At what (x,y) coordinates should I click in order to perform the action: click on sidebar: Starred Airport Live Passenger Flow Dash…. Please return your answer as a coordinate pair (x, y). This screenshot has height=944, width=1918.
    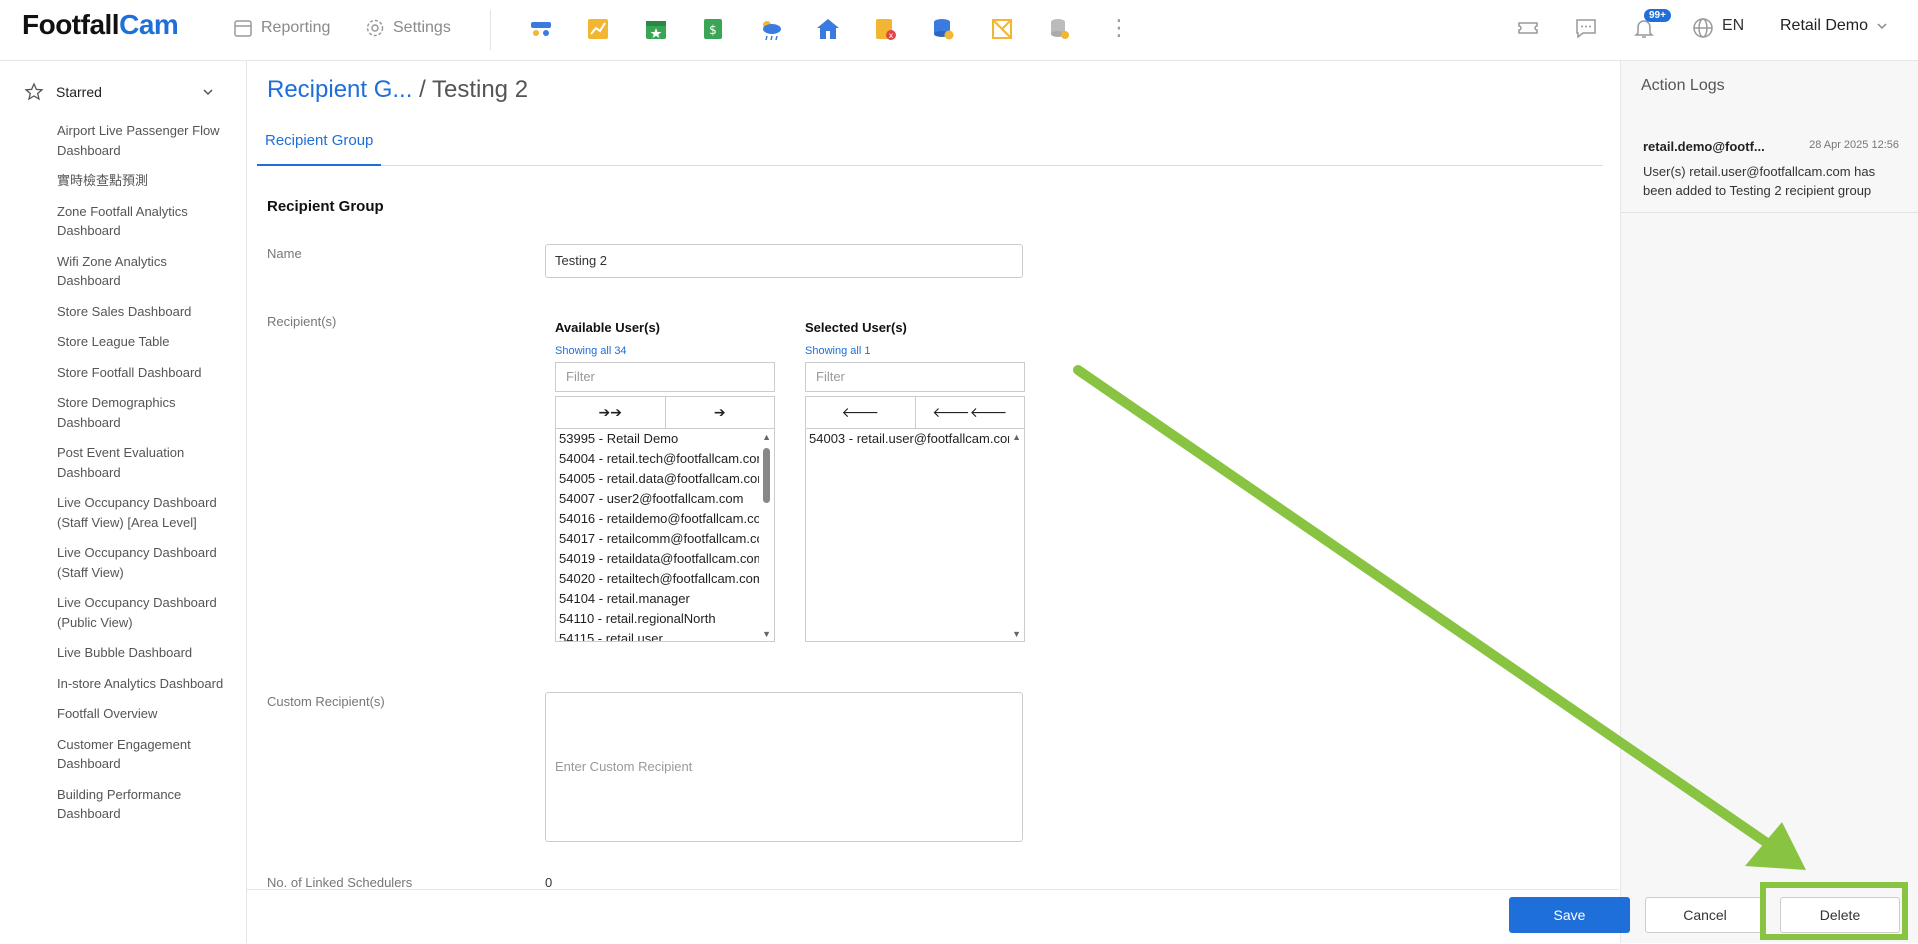
    Looking at the image, I should click on (123, 502).